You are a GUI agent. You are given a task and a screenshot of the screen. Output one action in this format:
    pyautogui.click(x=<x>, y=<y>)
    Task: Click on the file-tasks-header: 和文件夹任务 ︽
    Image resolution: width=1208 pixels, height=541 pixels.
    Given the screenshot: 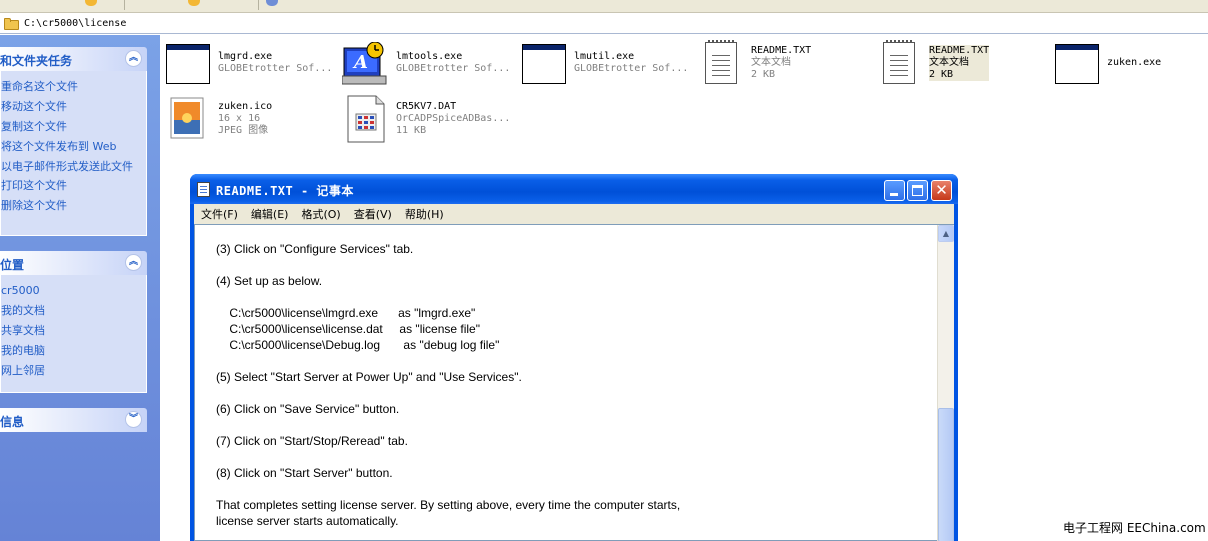 What is the action you would take?
    pyautogui.click(x=73, y=59)
    